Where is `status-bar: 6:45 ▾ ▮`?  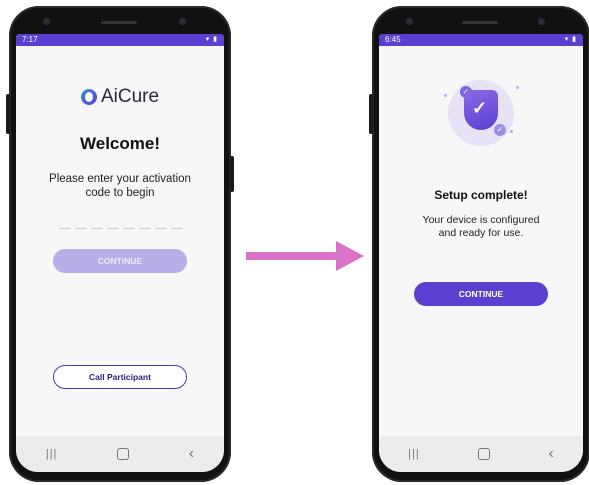 status-bar: 6:45 ▾ ▮ is located at coordinates (481, 40).